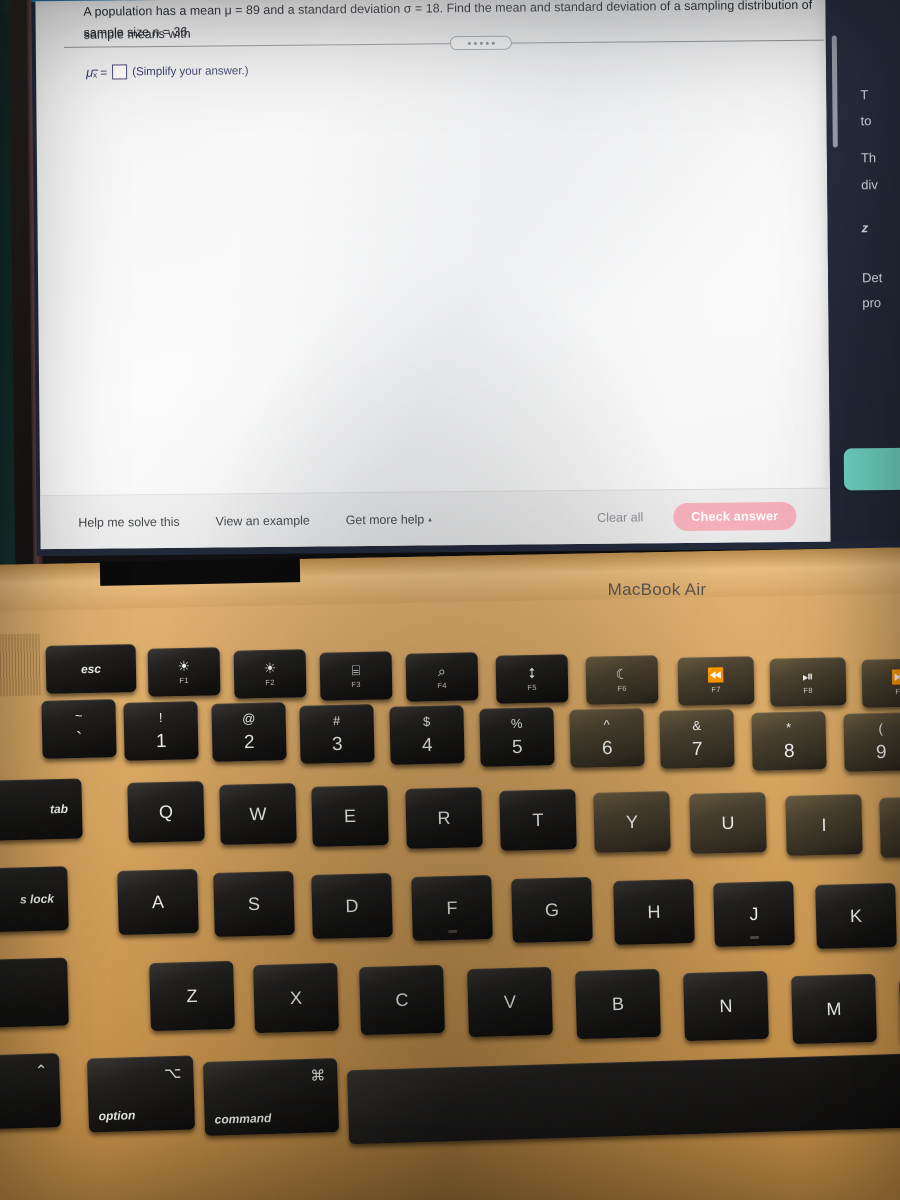  I want to click on key-play-pause: ⏯ F8, so click(808, 682).